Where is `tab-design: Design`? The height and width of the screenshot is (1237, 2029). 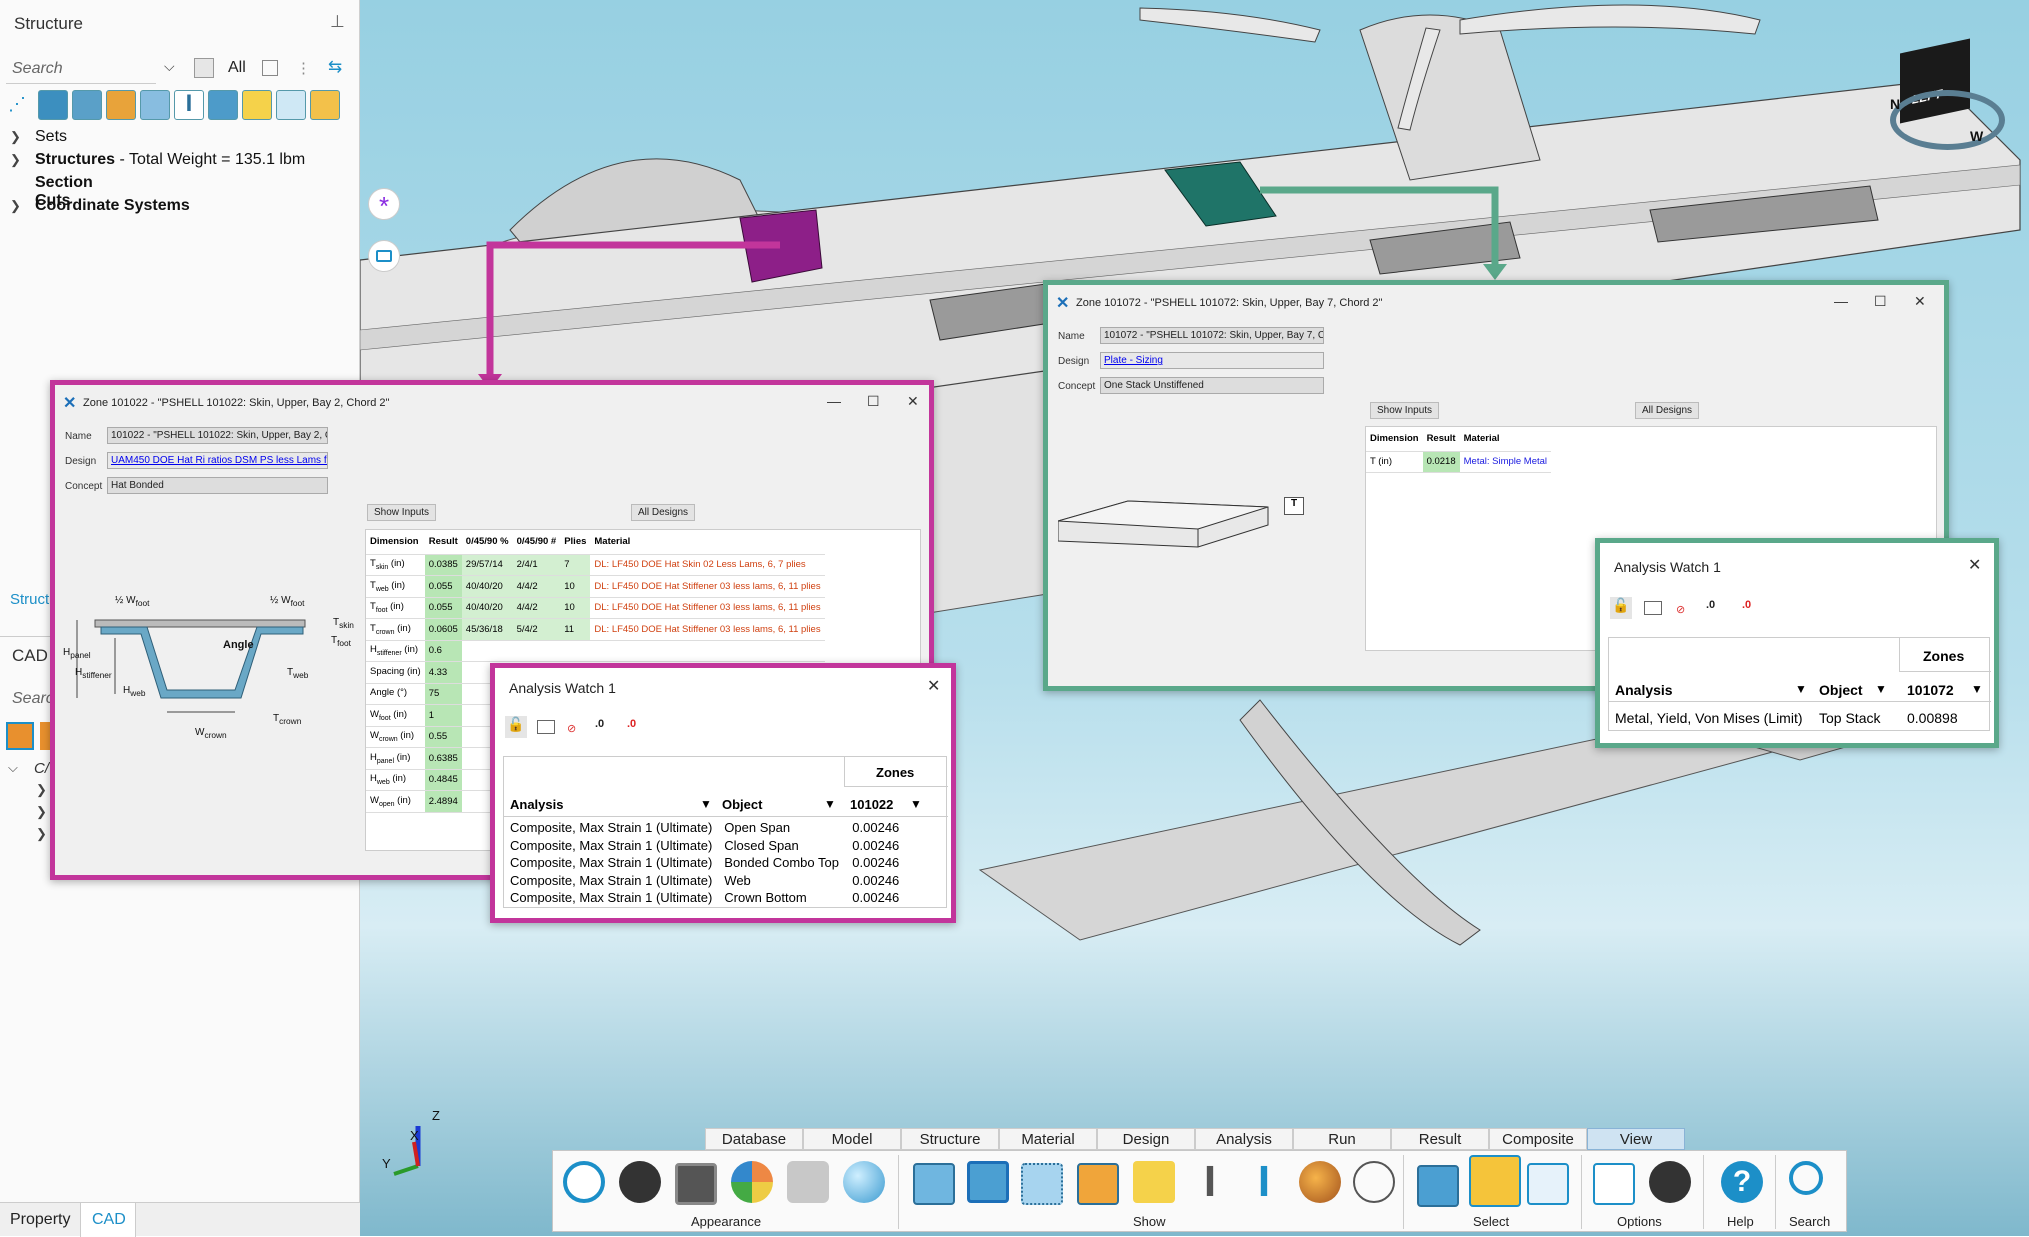 tab-design: Design is located at coordinates (1146, 1139).